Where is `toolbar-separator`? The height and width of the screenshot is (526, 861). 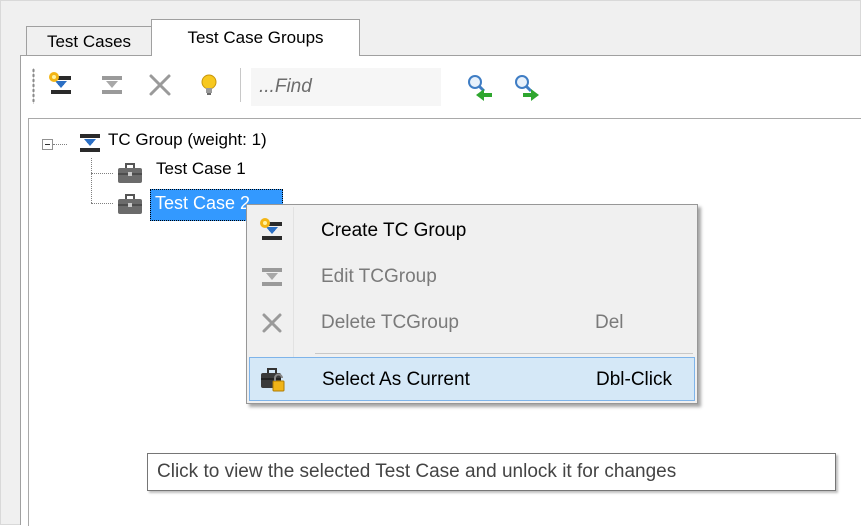
toolbar-separator is located at coordinates (240, 85).